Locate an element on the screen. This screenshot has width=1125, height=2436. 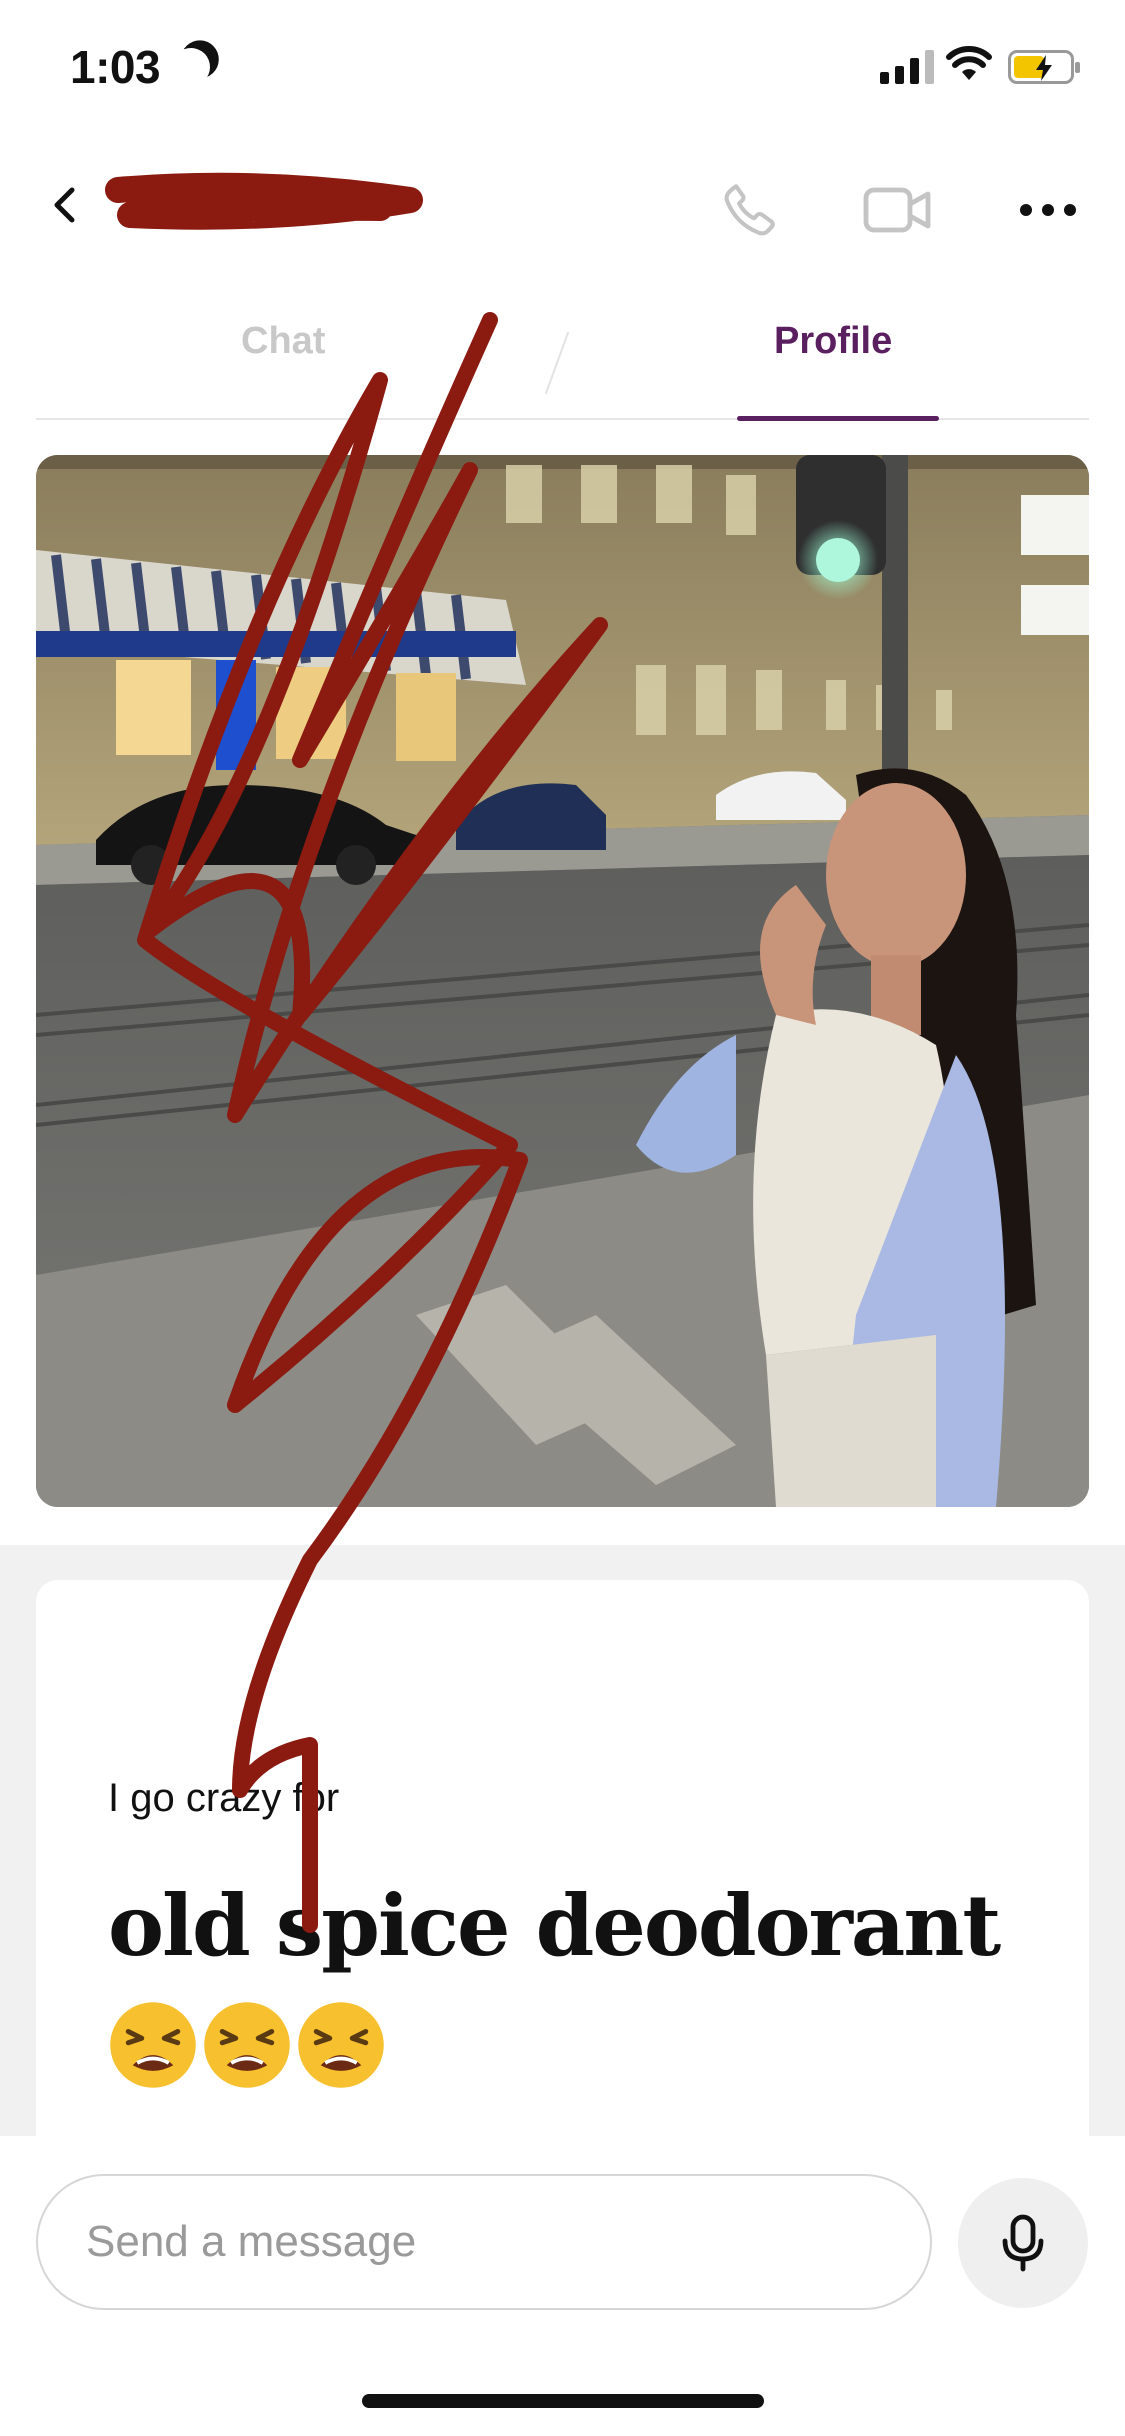
emoji-row is located at coordinates (249, 2038).